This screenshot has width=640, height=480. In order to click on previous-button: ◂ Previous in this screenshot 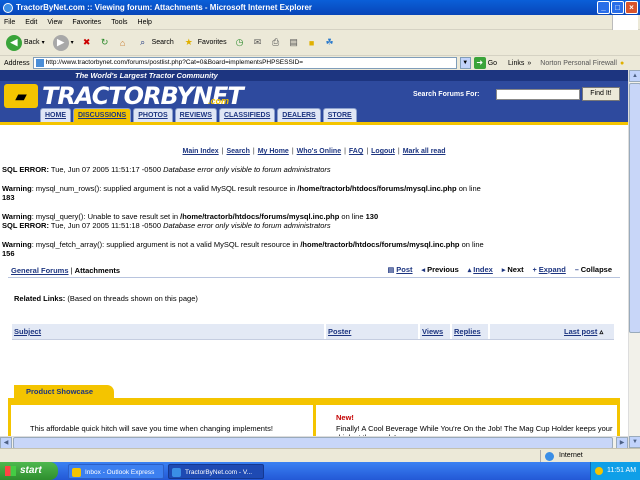, I will do `click(440, 269)`.